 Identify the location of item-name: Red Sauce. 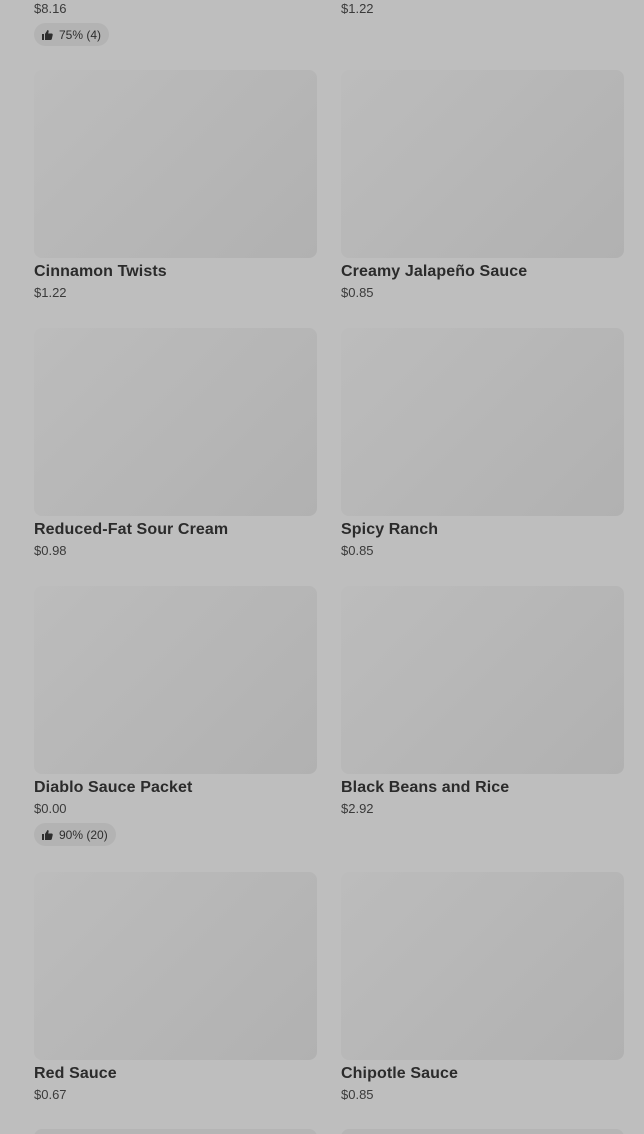
(75, 1073).